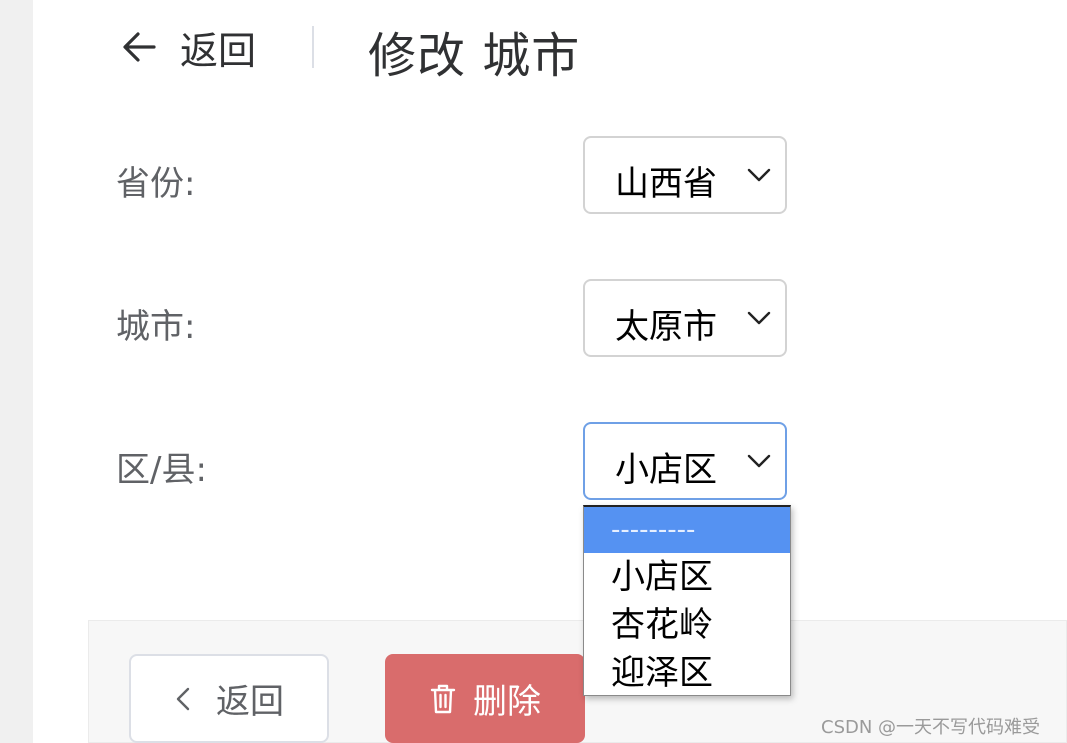 The height and width of the screenshot is (743, 1067). What do you see at coordinates (687, 673) in the screenshot?
I see `district-option: 迎泽区` at bounding box center [687, 673].